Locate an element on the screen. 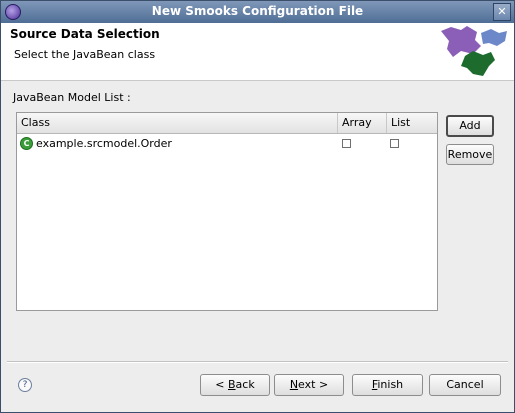 The height and width of the screenshot is (413, 515). back-label-rest: ack is located at coordinates (245, 384).